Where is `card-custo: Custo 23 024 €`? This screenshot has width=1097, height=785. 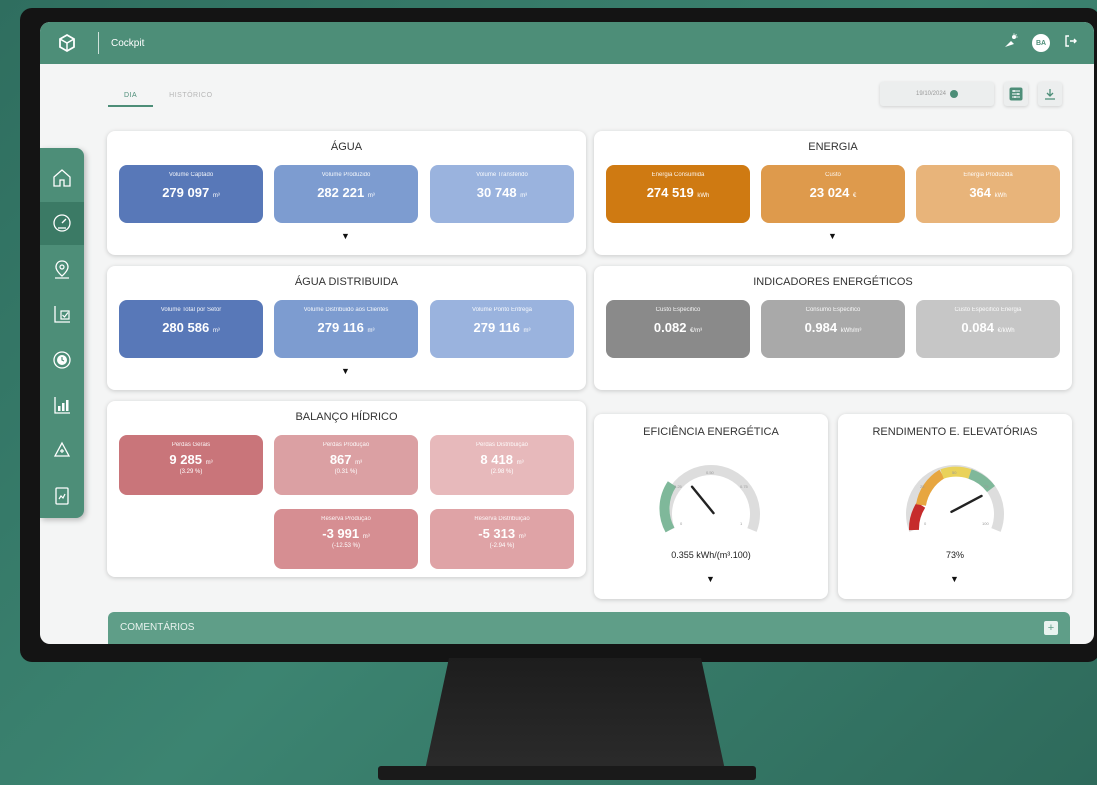
card-custo: Custo 23 024 € is located at coordinates (833, 194).